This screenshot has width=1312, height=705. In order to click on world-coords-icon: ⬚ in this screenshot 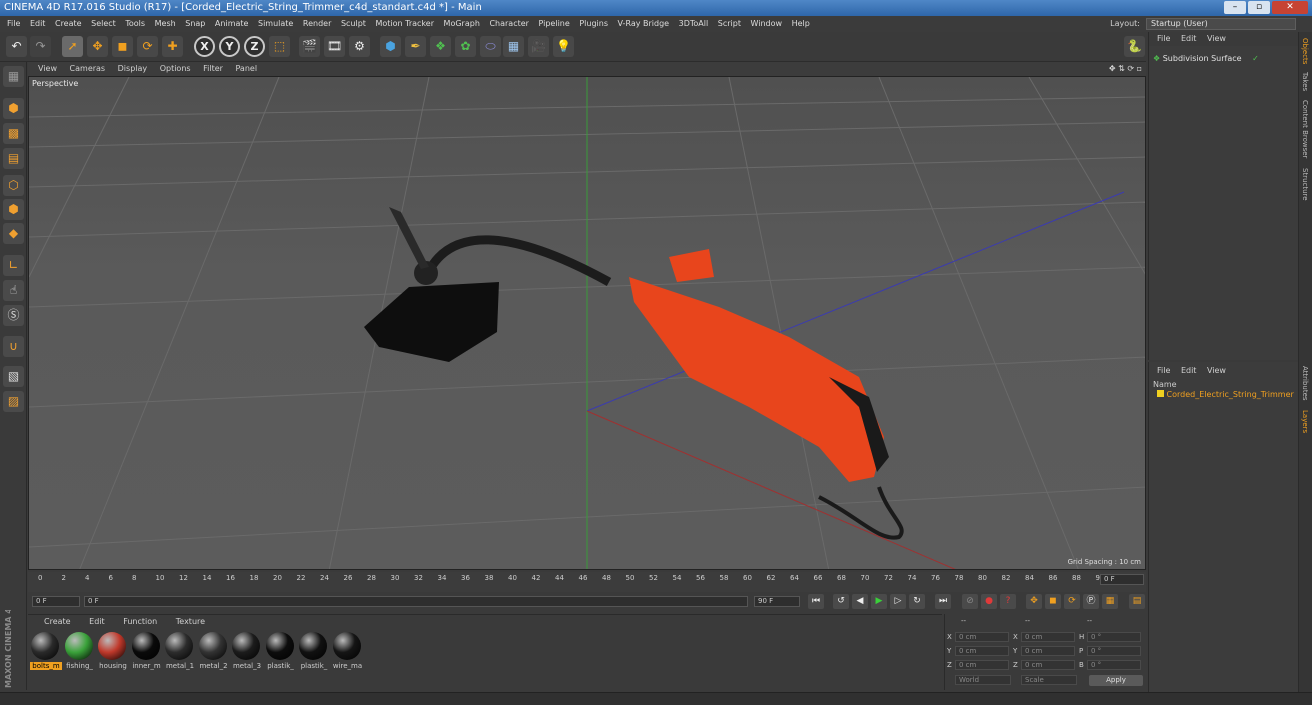, I will do `click(279, 46)`.